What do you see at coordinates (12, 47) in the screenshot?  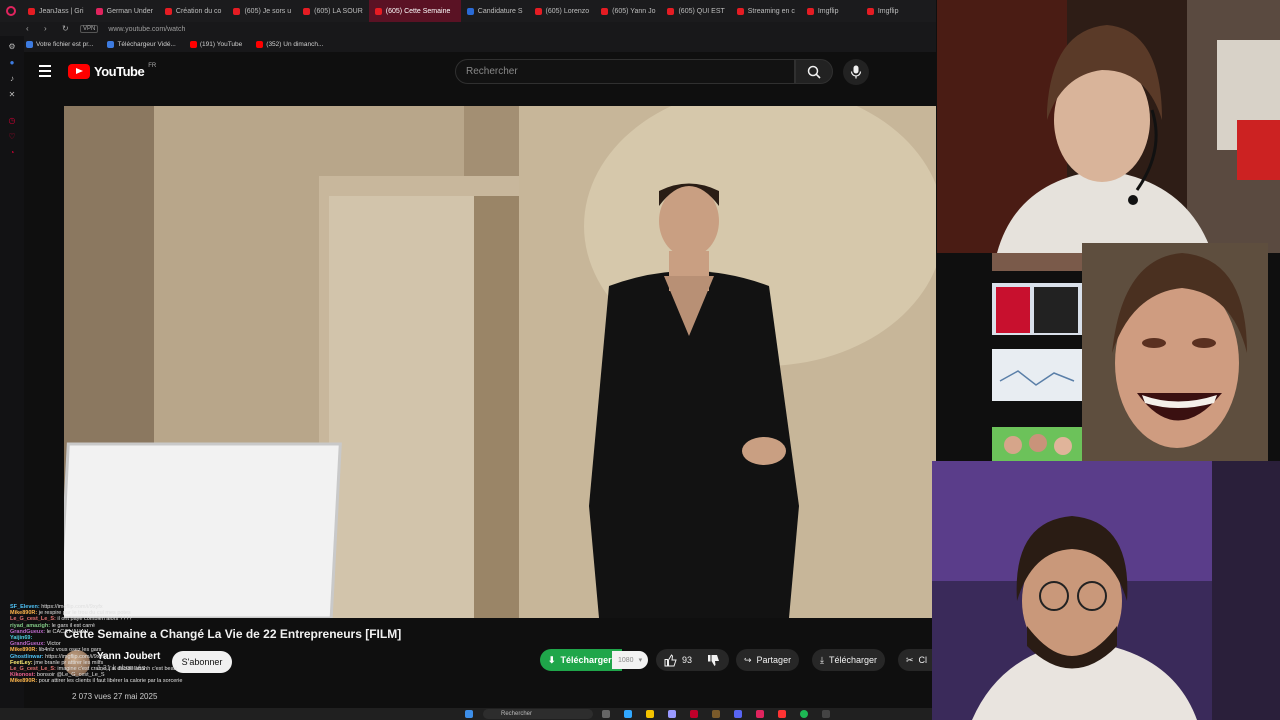 I see `settings-icon: ⚙` at bounding box center [12, 47].